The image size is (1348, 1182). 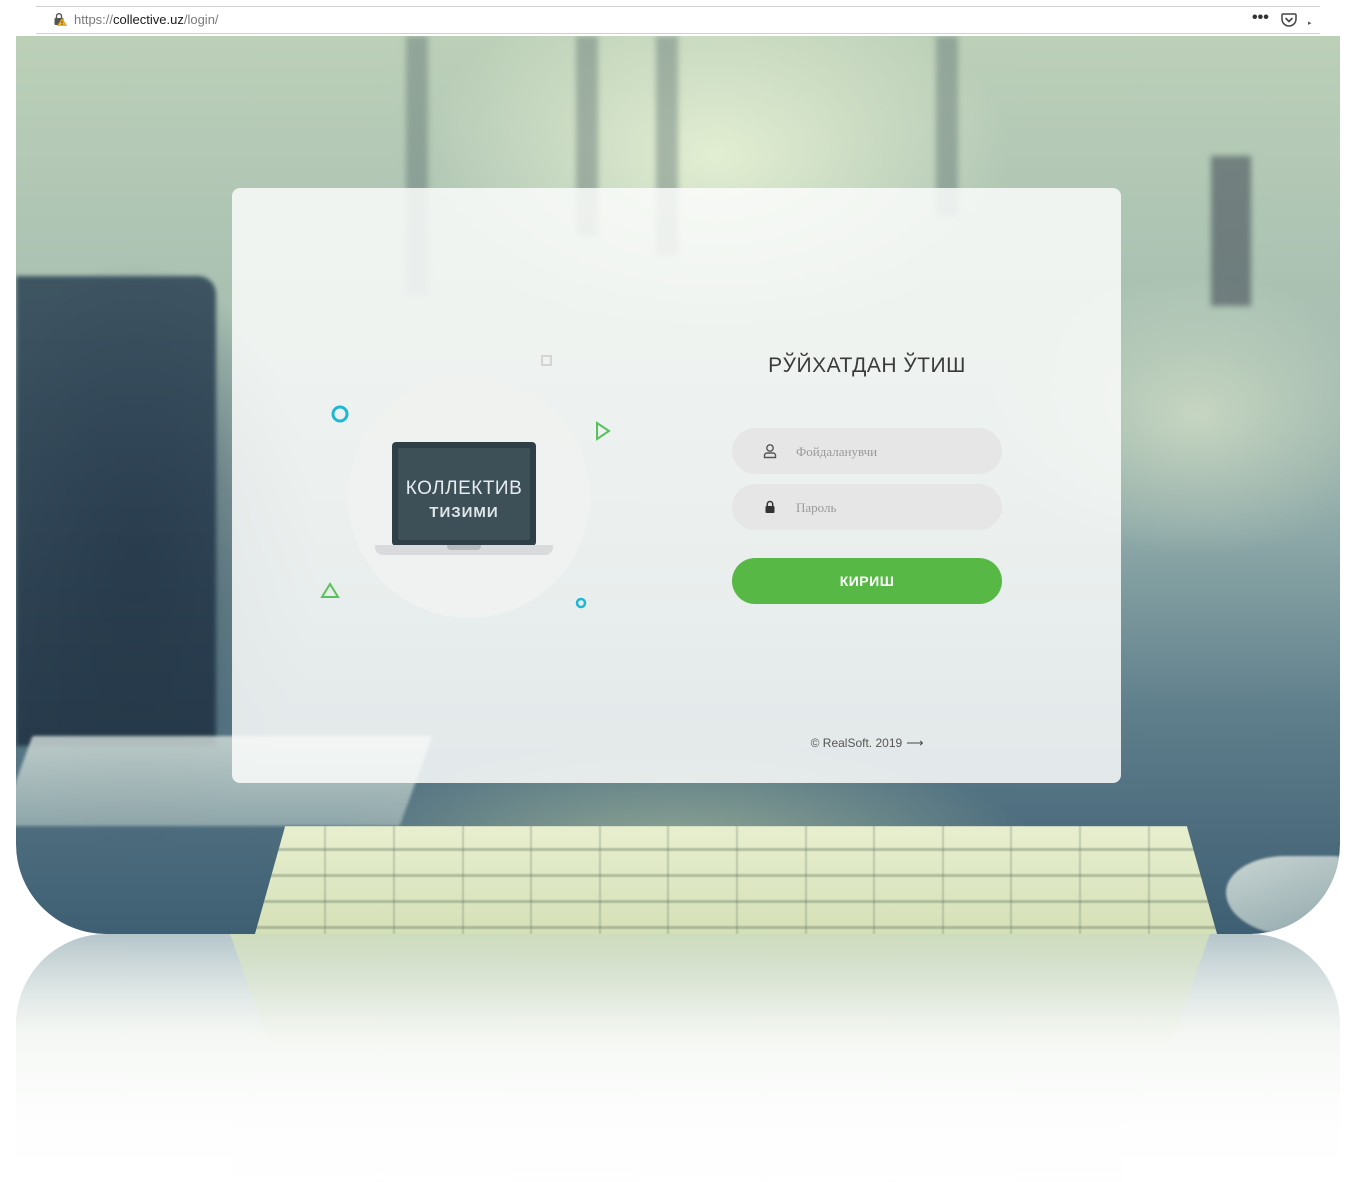 I want to click on pocket-icon, so click(x=1289, y=20).